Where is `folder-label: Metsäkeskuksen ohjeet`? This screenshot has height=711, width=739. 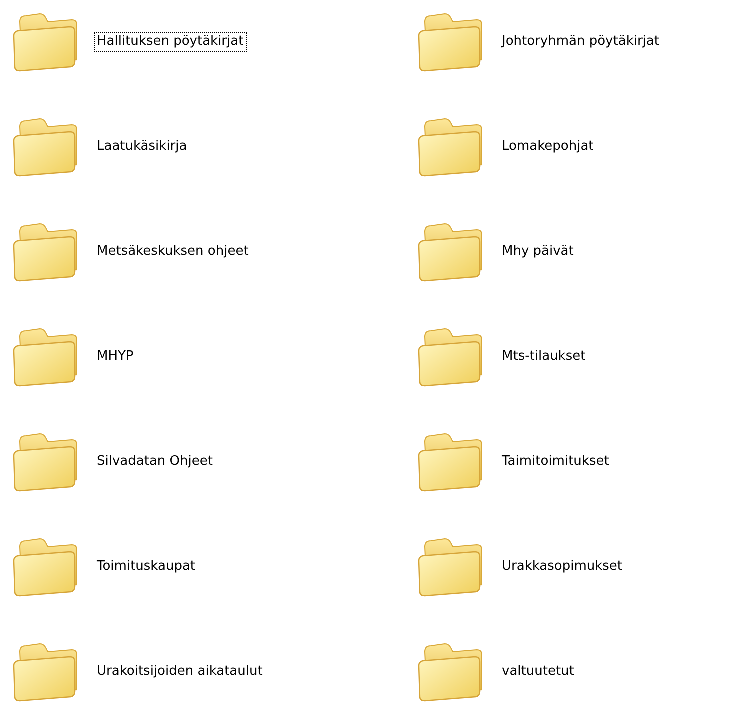
folder-label: Metsäkeskuksen ohjeet is located at coordinates (173, 252).